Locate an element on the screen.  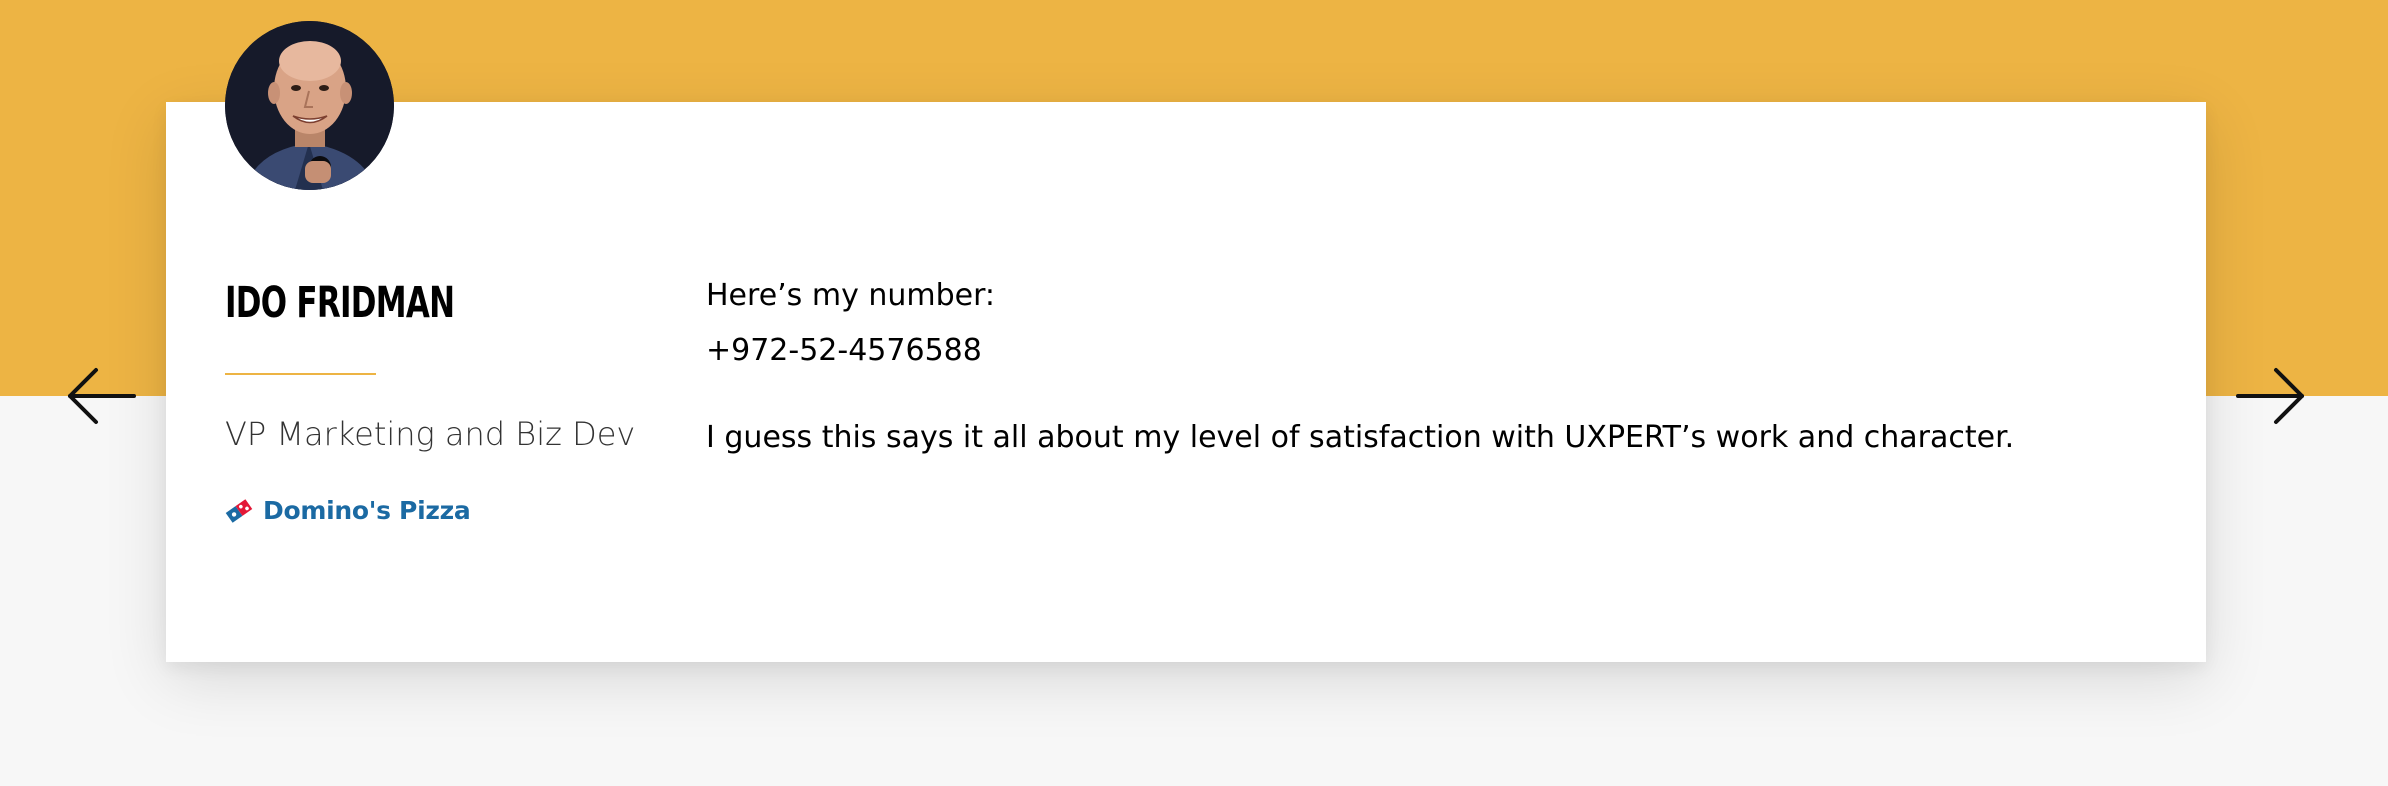
quote-phone-number: +972-52-4576588 is located at coordinates (844, 350).